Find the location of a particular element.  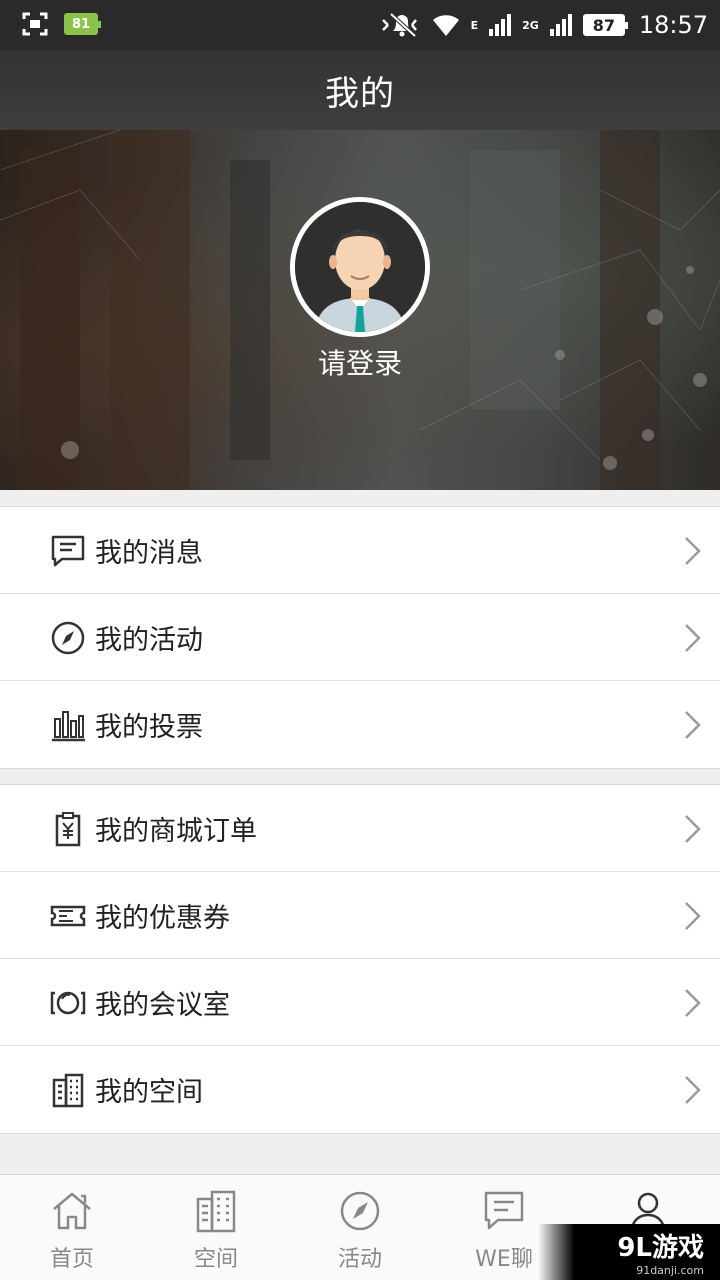

menu-item-label: 我的消息 is located at coordinates (149, 553).